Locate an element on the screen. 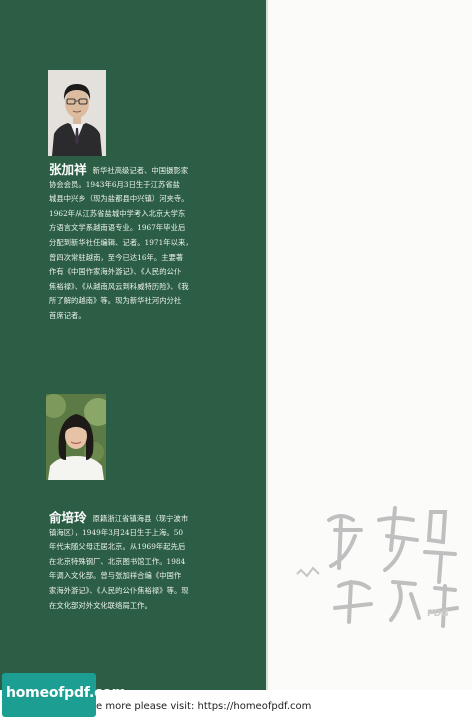  author1-name: 张加祥 is located at coordinates (68, 169).